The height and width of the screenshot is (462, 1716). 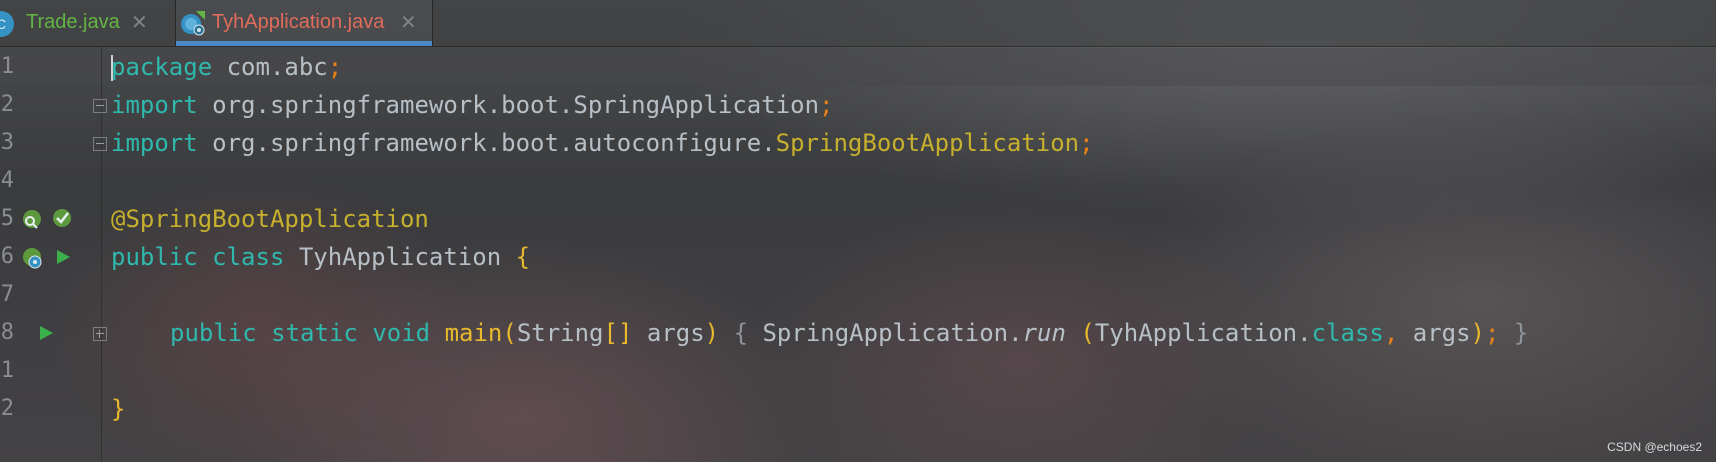 I want to click on annotation: @SpringBootApplication, so click(x=270, y=219).